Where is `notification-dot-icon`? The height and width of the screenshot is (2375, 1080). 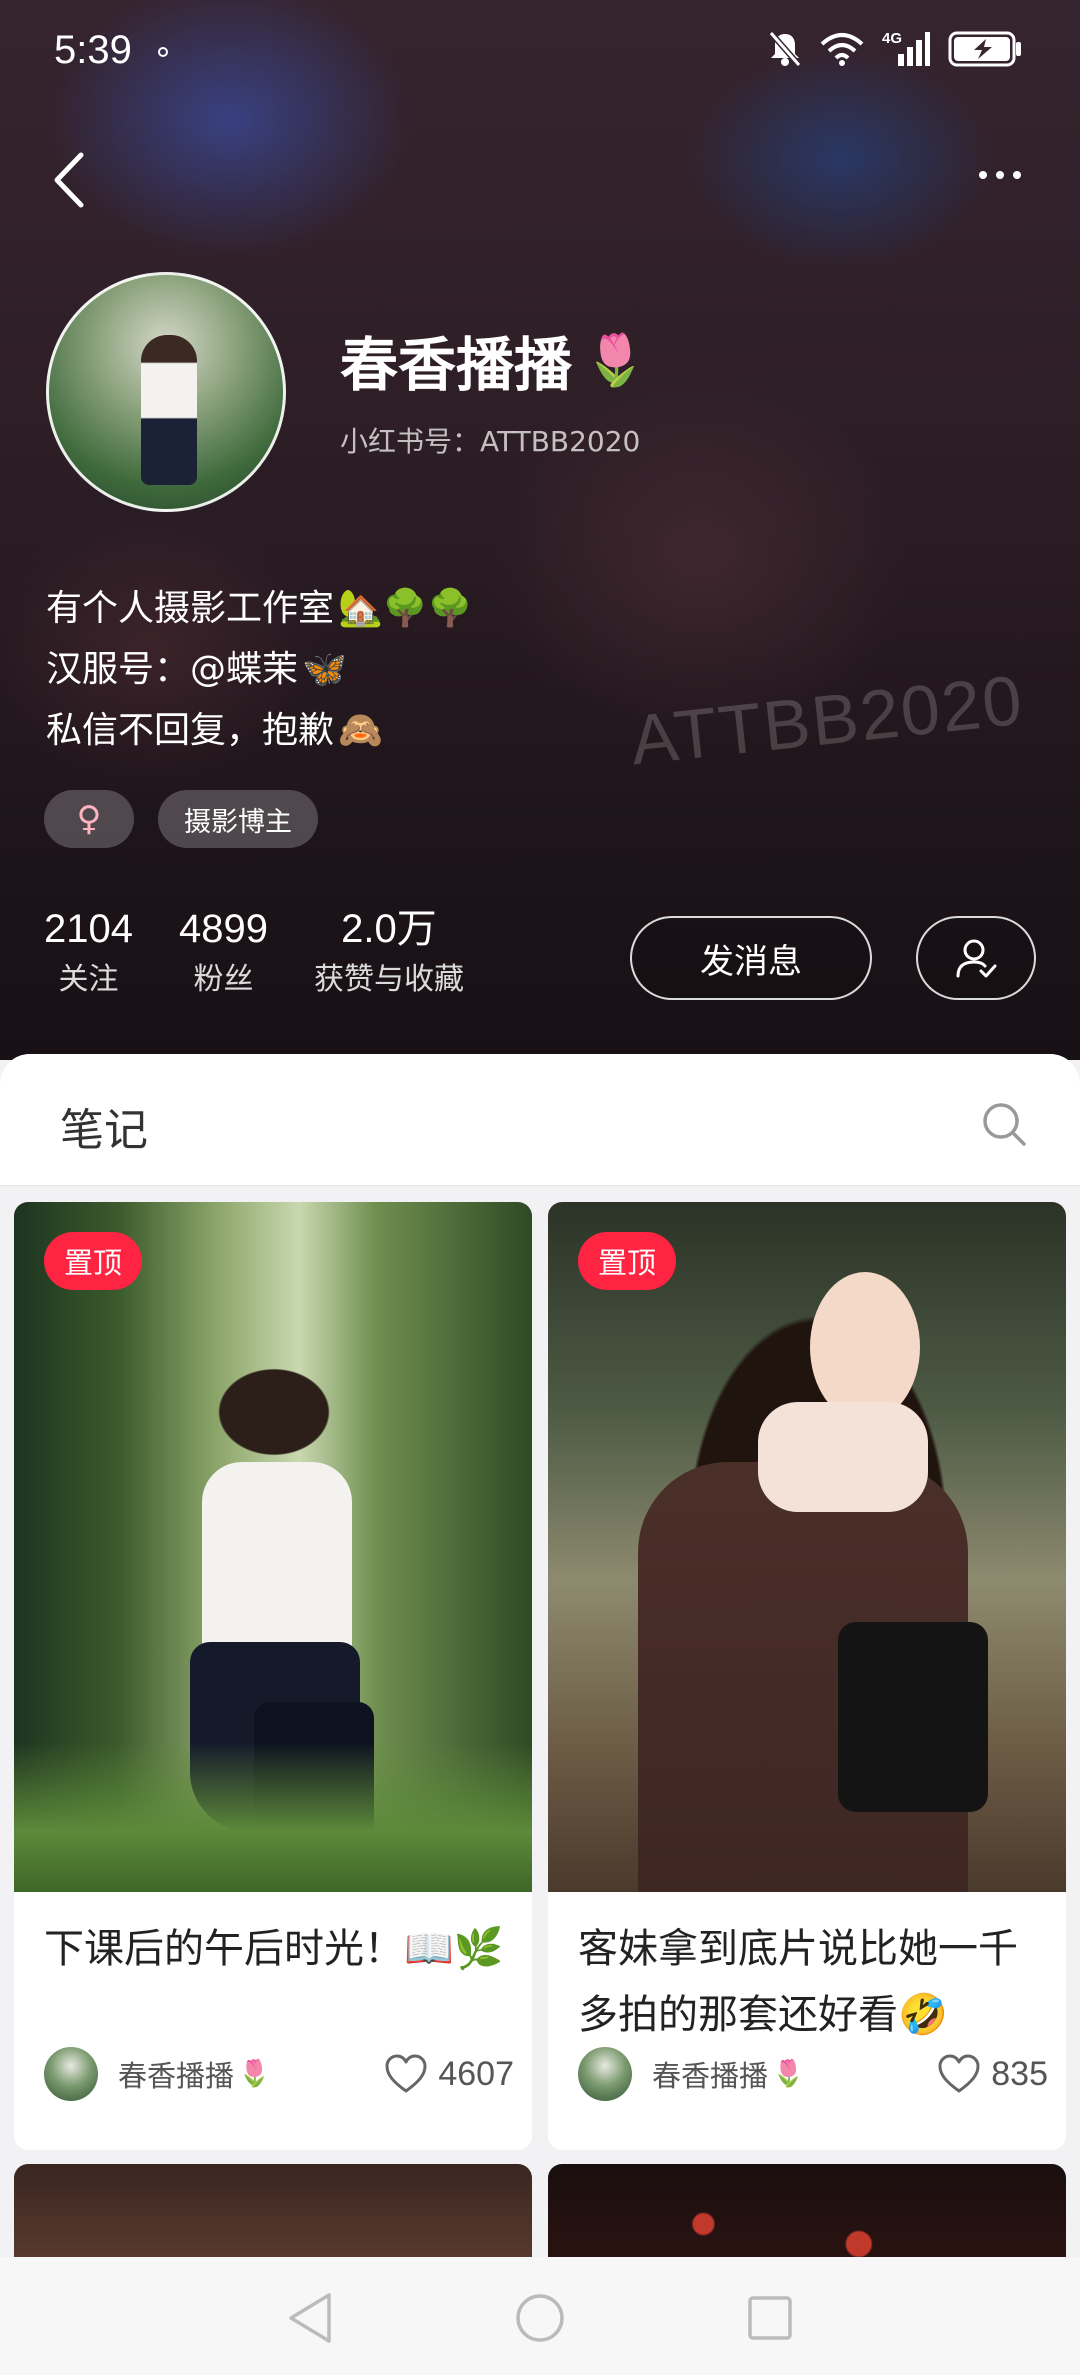
notification-dot-icon is located at coordinates (163, 52).